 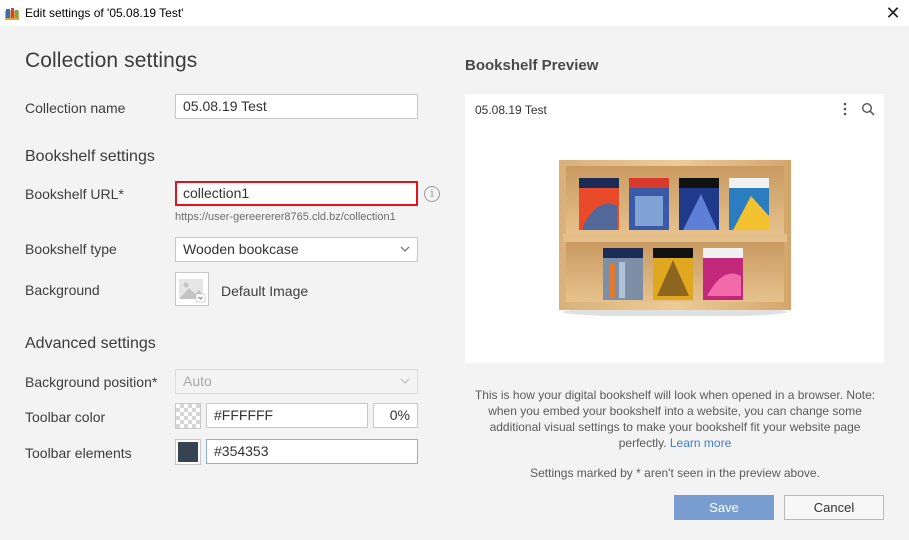 I want to click on background-value: Default Image, so click(x=265, y=291).